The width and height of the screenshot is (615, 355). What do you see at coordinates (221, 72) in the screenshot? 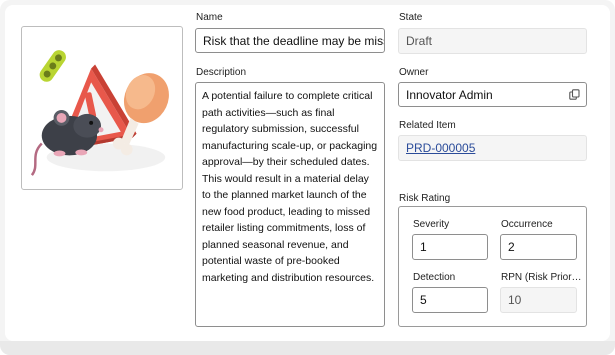
I see `description-label: Description` at bounding box center [221, 72].